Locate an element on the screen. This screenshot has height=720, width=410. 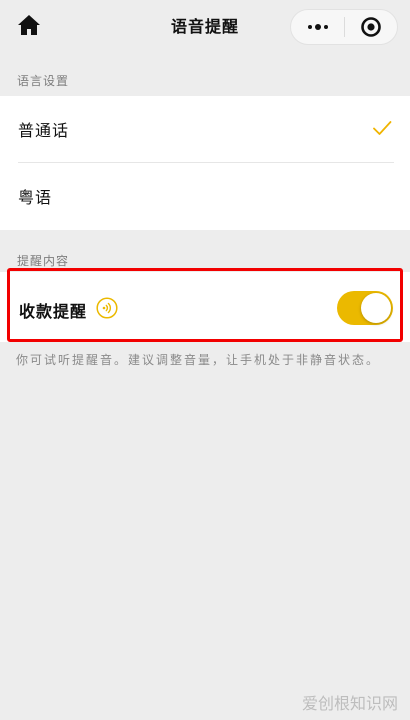
check-icon is located at coordinates (382, 128).